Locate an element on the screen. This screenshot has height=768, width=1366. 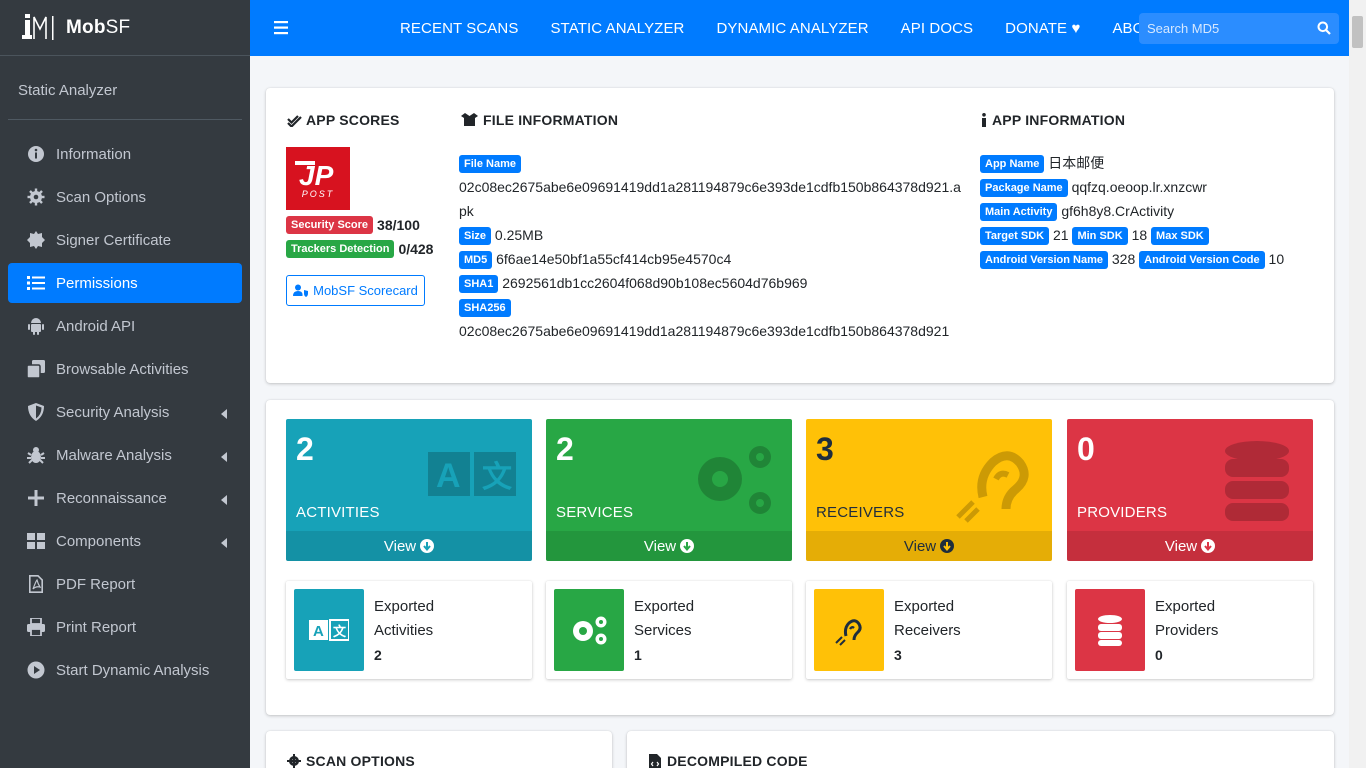
exported-providers-label-2: Providers is located at coordinates (1187, 630).